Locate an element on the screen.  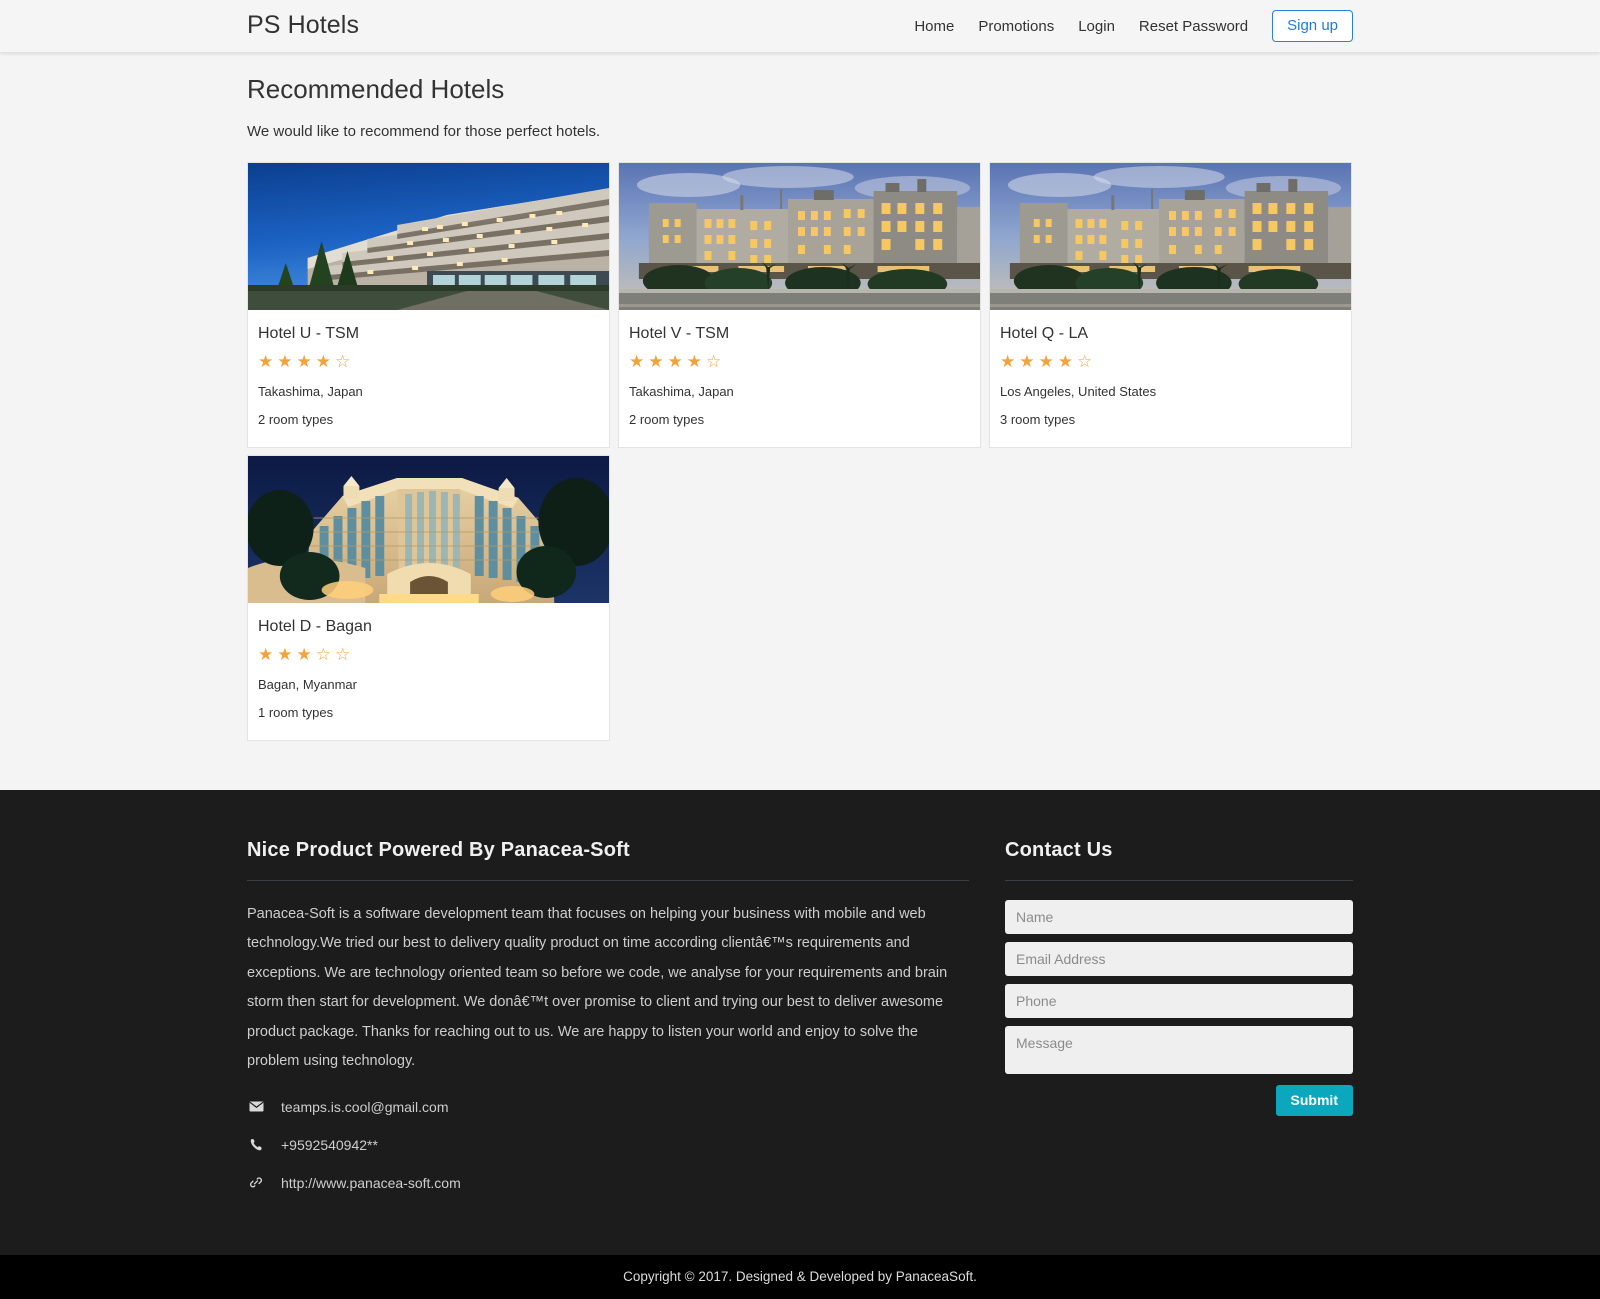
footer-phone-text: +9592540942** is located at coordinates (329, 1144).